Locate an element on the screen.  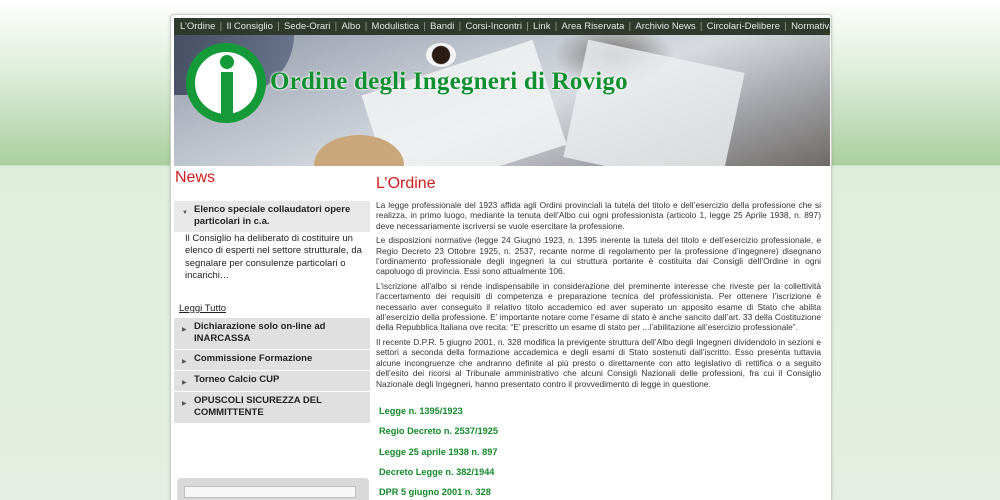
logo-i-dot is located at coordinates (227, 62).